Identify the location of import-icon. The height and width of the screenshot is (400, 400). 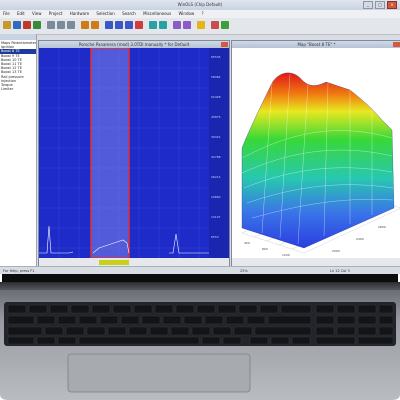
(37, 25).